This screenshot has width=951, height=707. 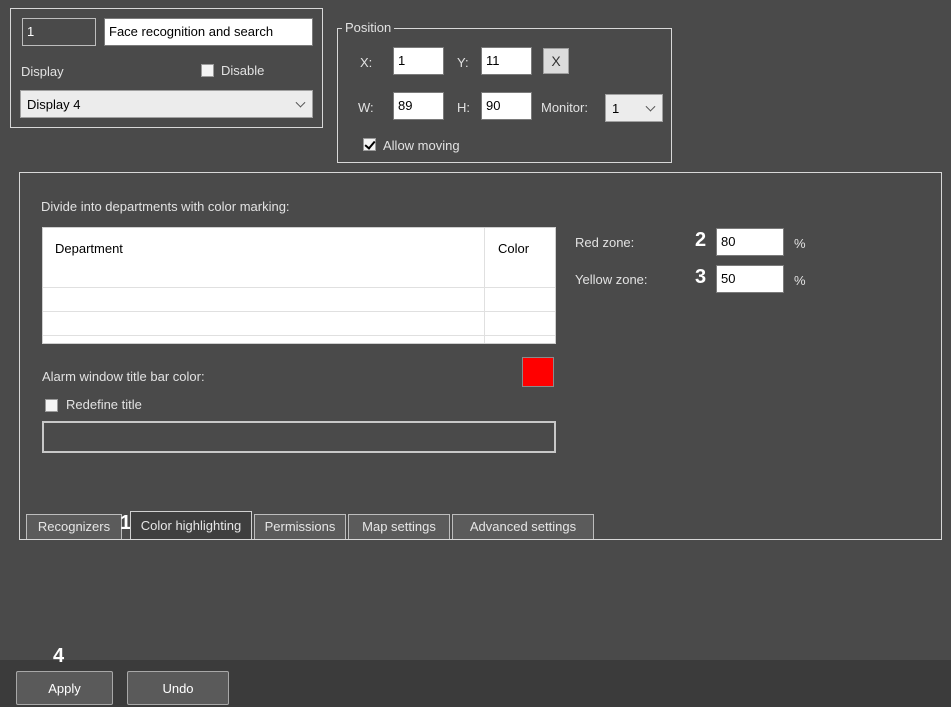 What do you see at coordinates (243, 70) in the screenshot?
I see `disable-label: Disable` at bounding box center [243, 70].